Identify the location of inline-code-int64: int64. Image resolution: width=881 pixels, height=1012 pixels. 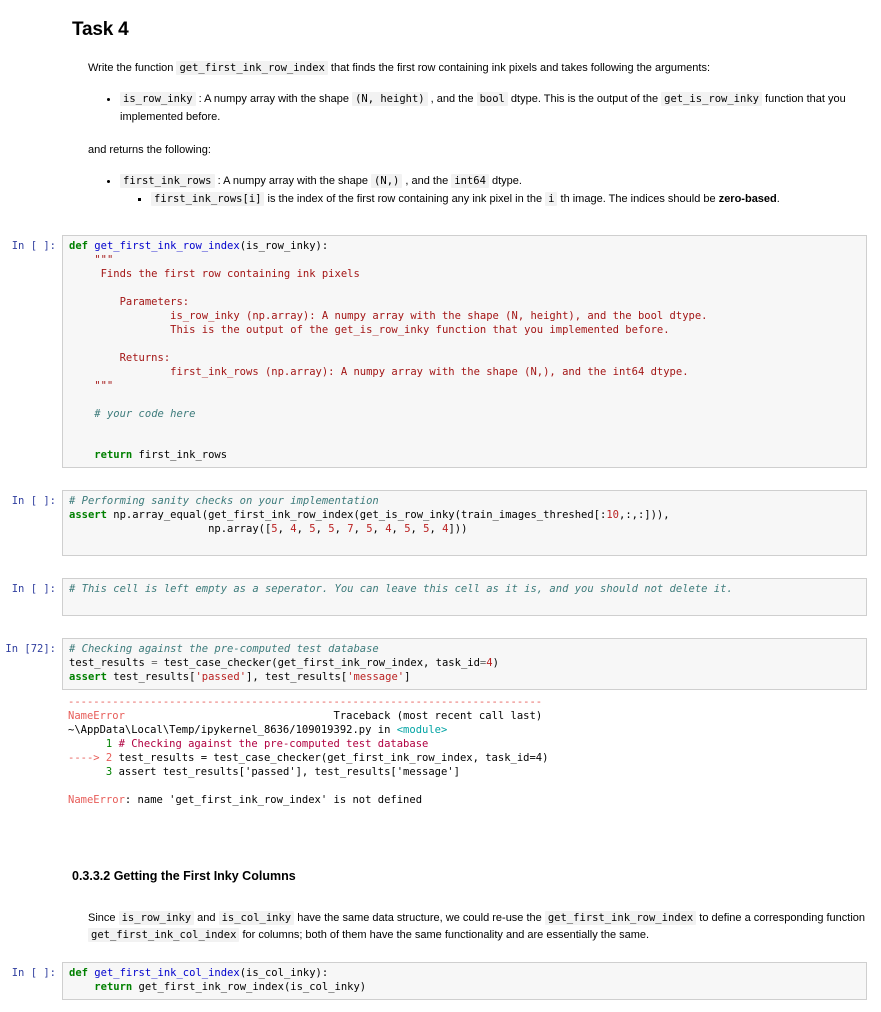
(470, 181).